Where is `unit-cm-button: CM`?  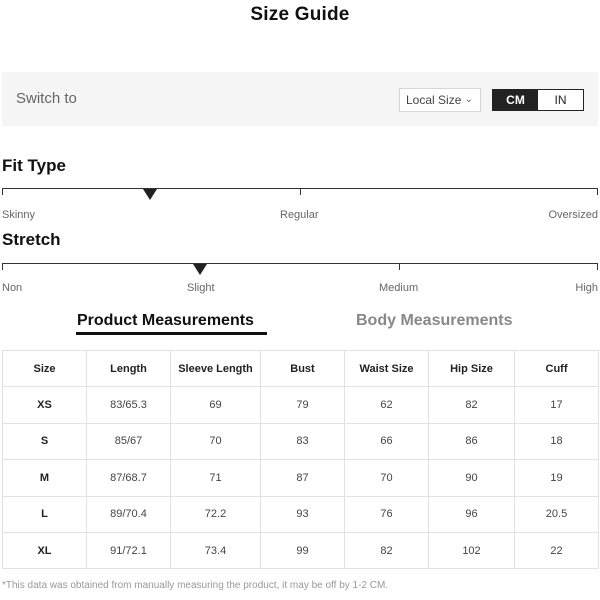
unit-cm-button: CM is located at coordinates (515, 100).